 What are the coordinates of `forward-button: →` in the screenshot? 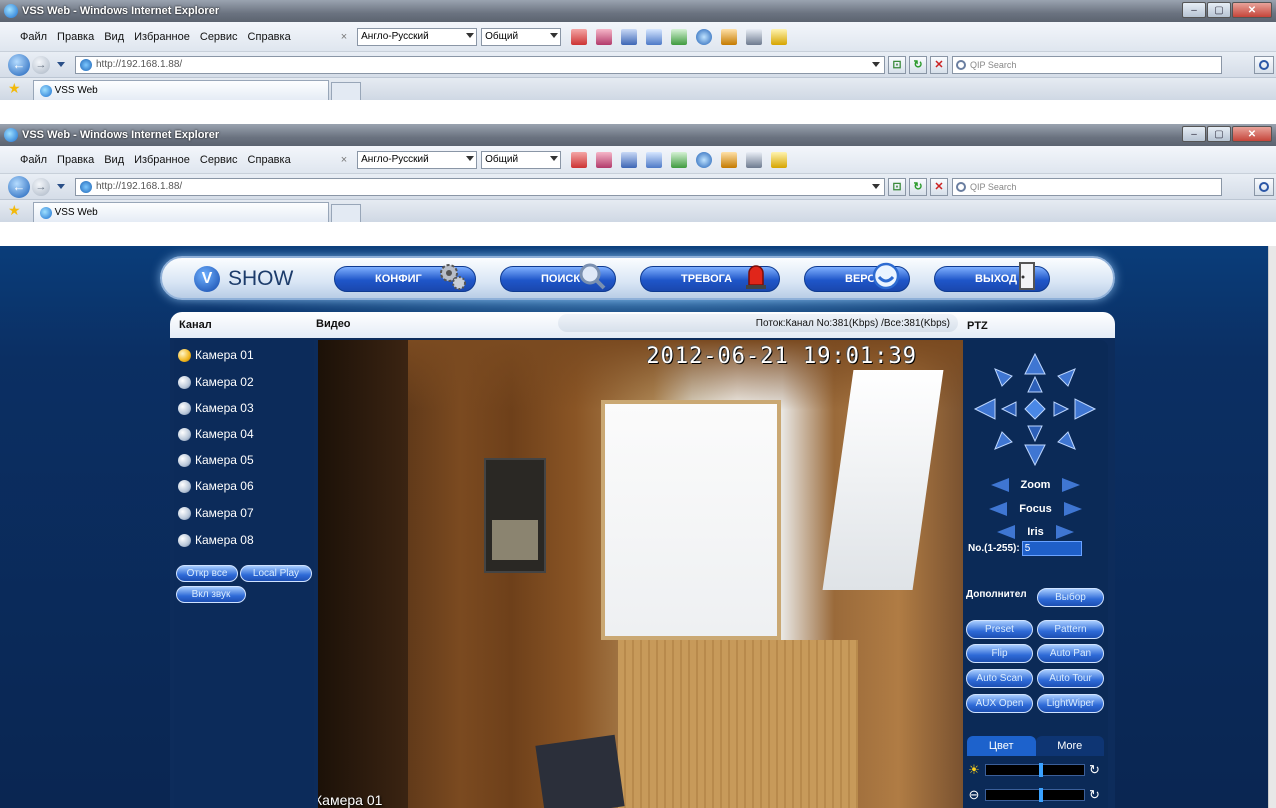 It's located at (41, 64).